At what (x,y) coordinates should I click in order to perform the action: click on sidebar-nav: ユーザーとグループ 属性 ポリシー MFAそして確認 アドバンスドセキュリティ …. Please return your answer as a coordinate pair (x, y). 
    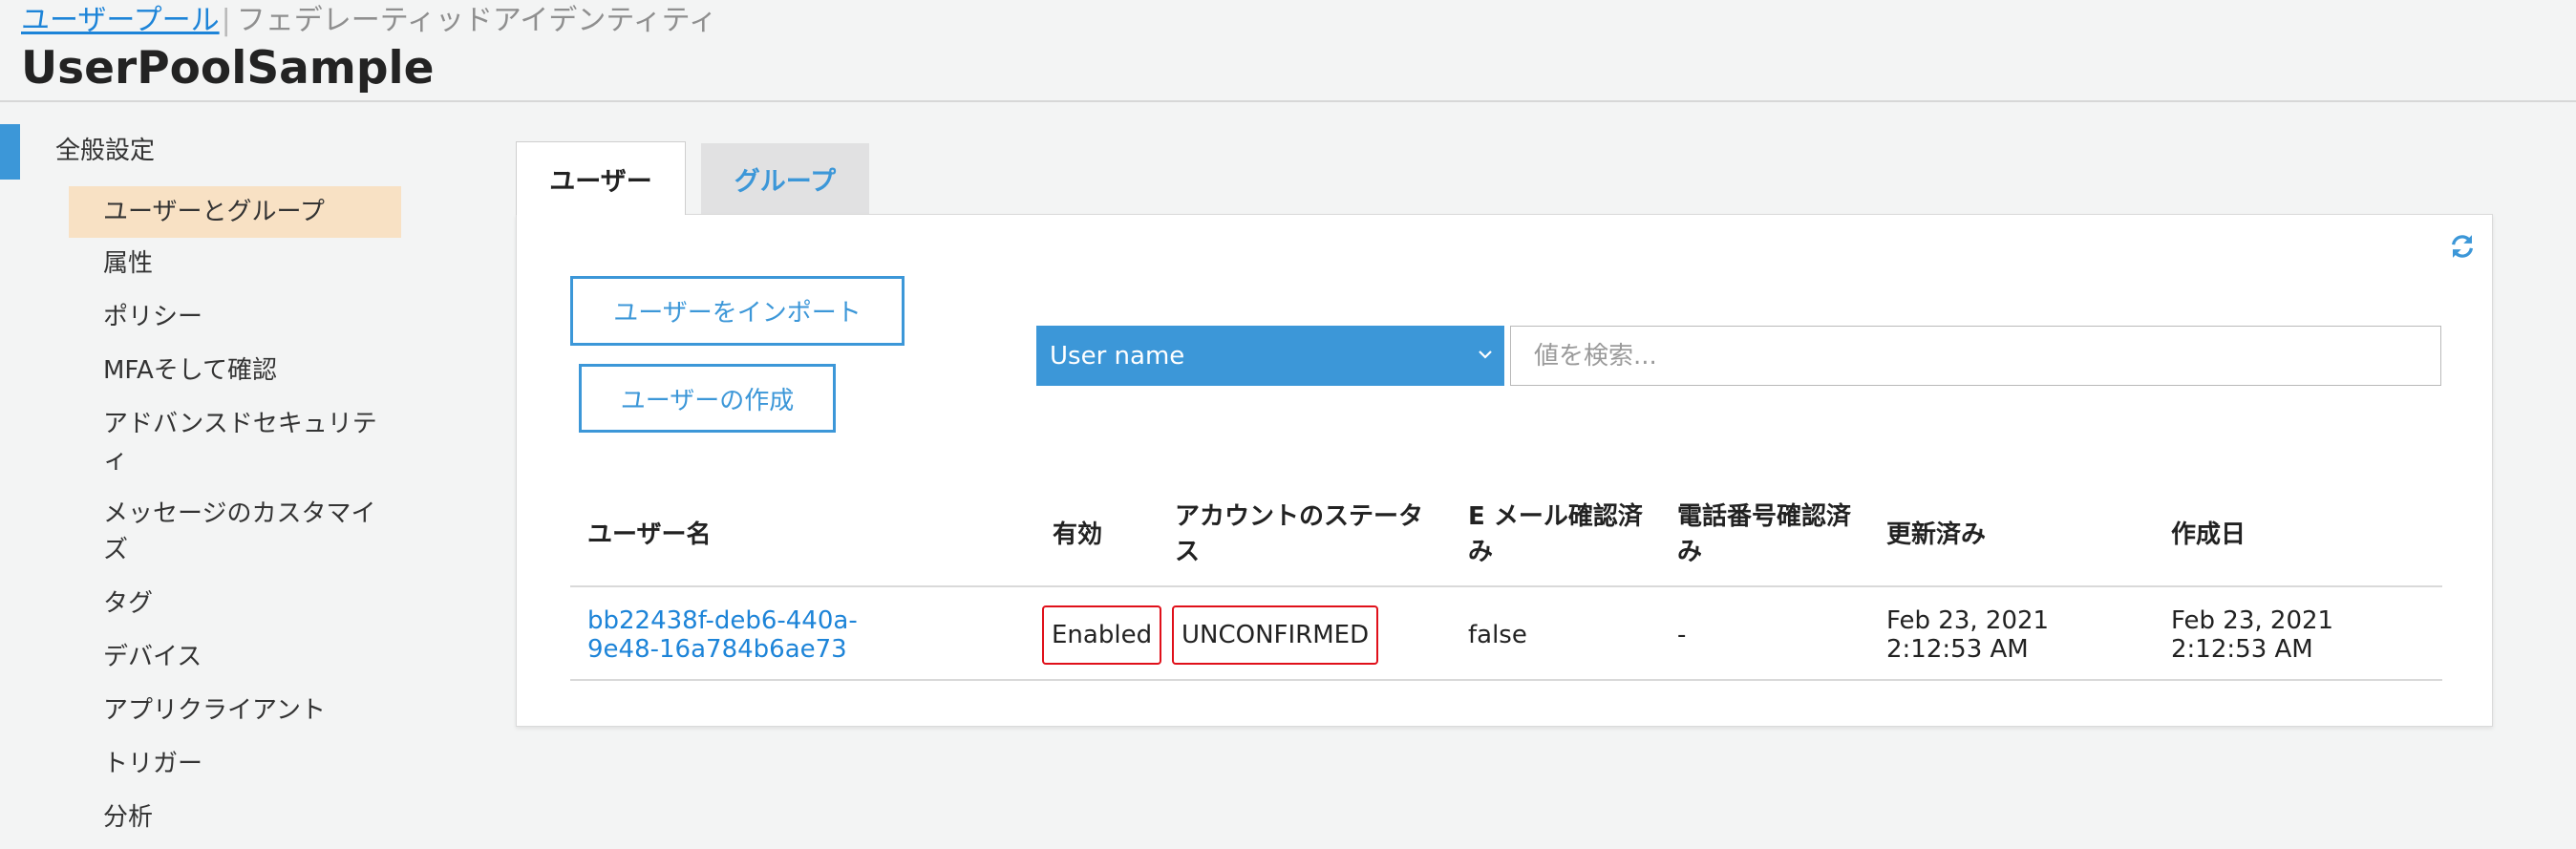
    Looking at the image, I should click on (235, 515).